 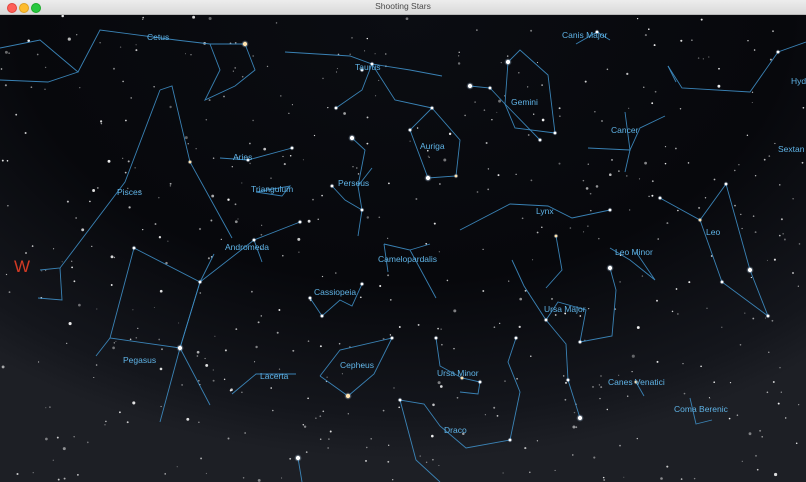 What do you see at coordinates (432, 146) in the screenshot?
I see `label-auriga: Auriga` at bounding box center [432, 146].